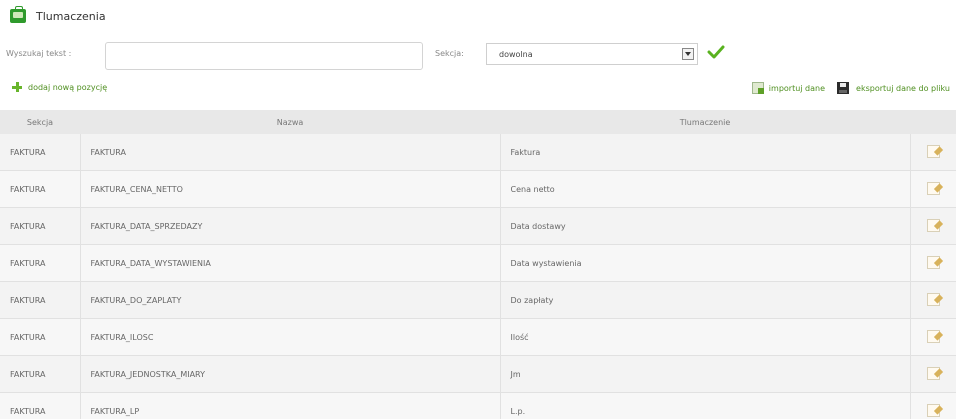 The width and height of the screenshot is (956, 419). Describe the element at coordinates (290, 189) in the screenshot. I see `row-name: FAKTURA_CENA_NETTO` at that location.